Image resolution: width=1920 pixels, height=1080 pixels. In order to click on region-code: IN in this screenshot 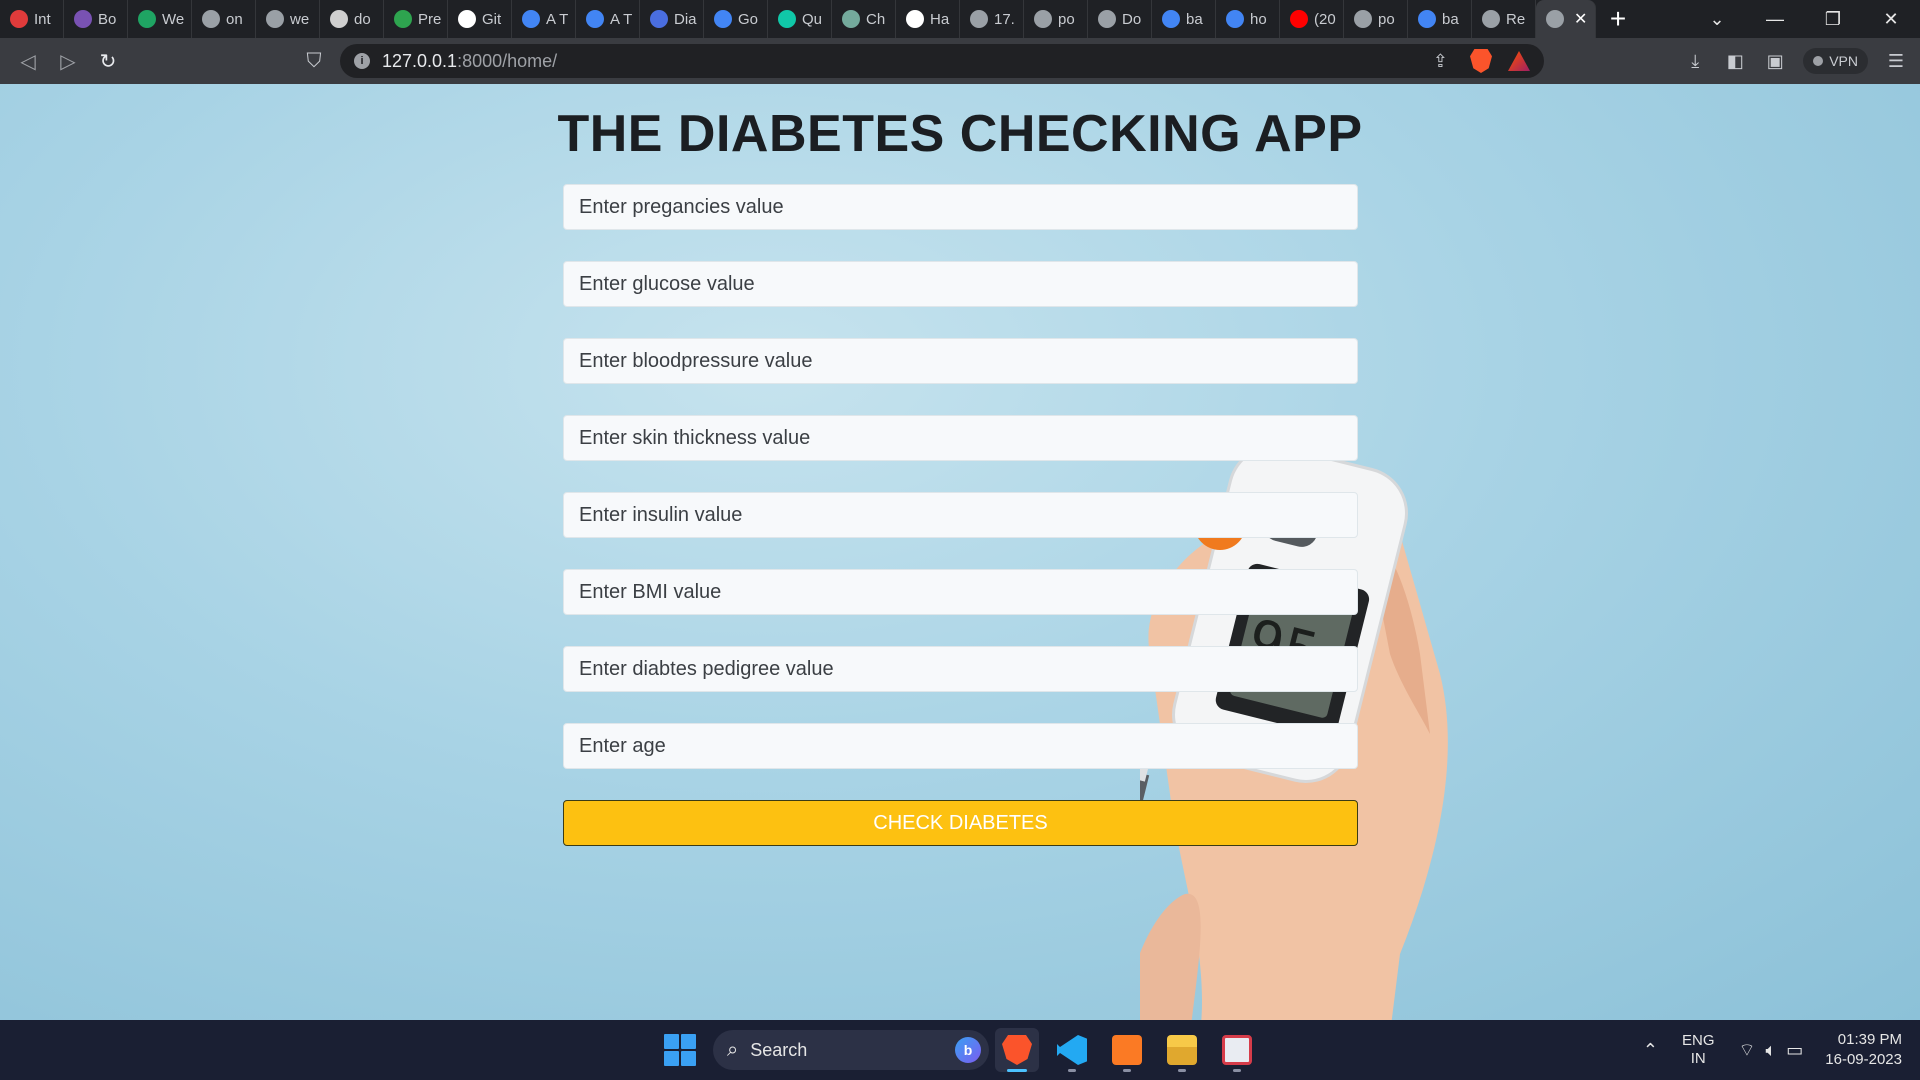, I will do `click(1698, 1058)`.